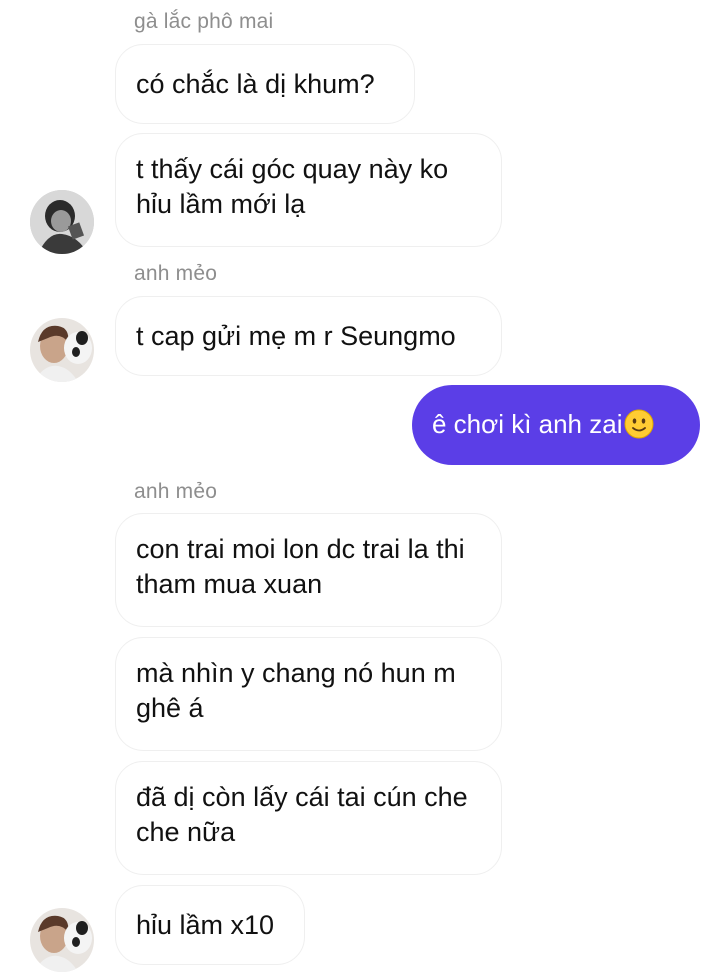 This screenshot has width=719, height=972. I want to click on slightly-smiling-face-emoji-icon, so click(639, 424).